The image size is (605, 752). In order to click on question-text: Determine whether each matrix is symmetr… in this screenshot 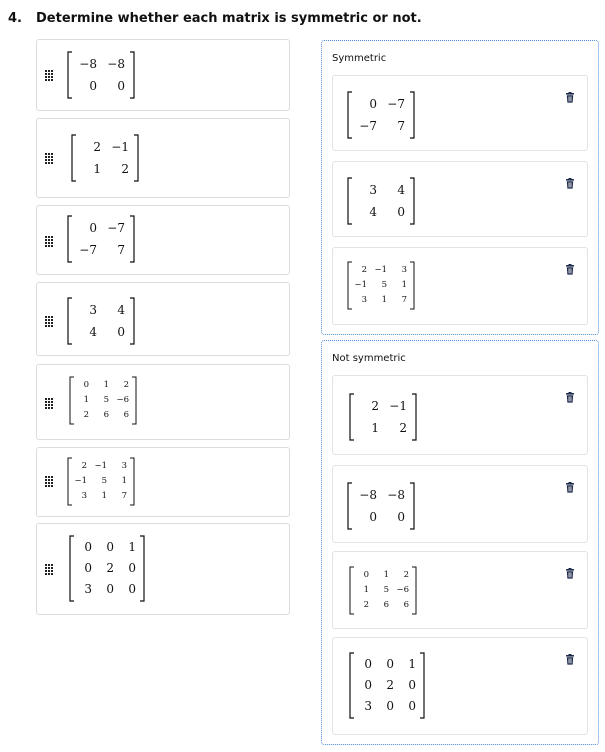, I will do `click(229, 18)`.